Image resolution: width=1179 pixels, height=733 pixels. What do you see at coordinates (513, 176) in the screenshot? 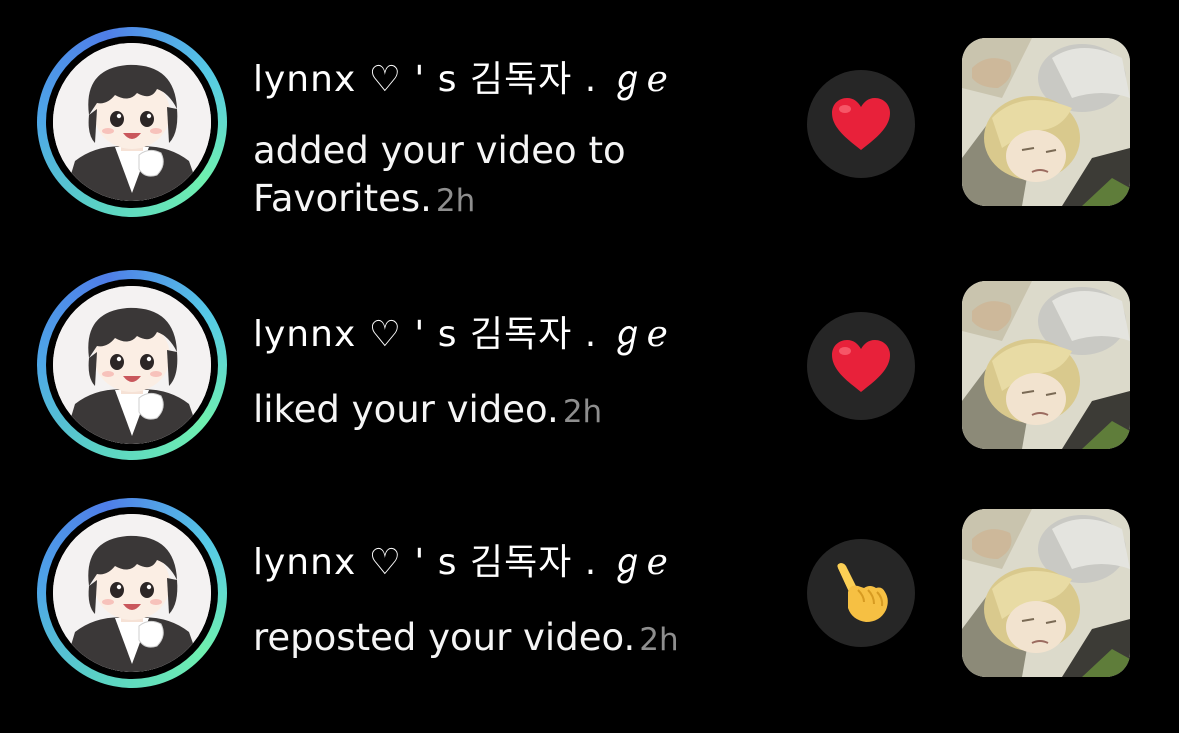
I see `notification-text: added your video to Favorites. 2h` at bounding box center [513, 176].